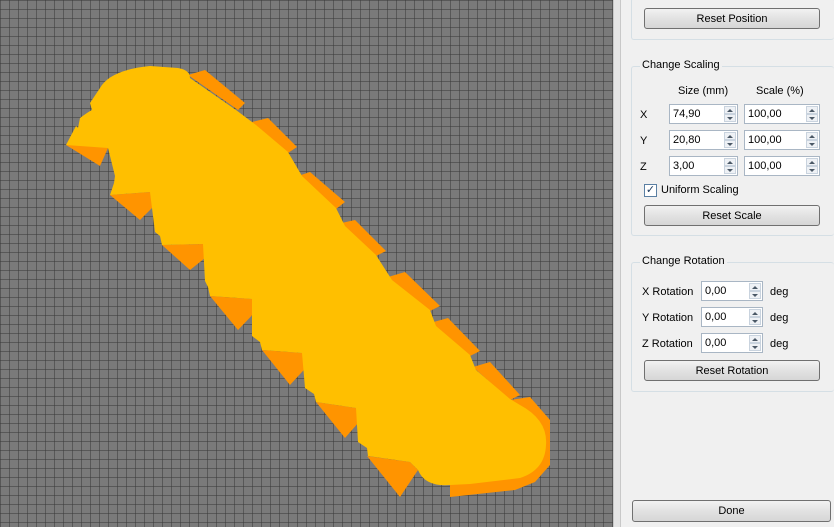  Describe the element at coordinates (779, 292) in the screenshot. I see `x-rotation-unit: deg` at that location.